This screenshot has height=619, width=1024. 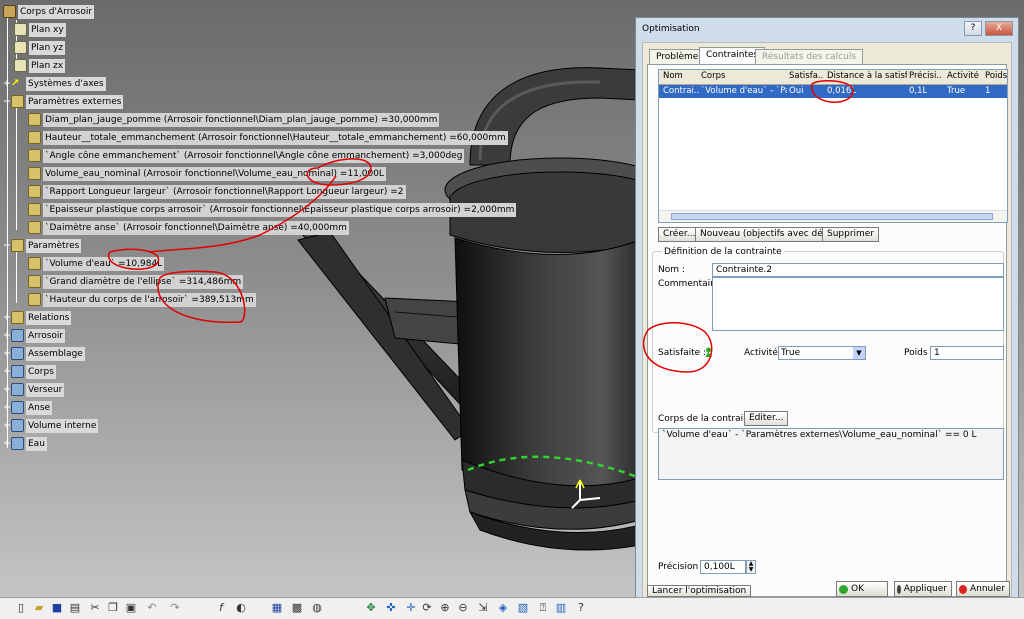 What do you see at coordinates (809, 57) in the screenshot?
I see `tab-resultats: Résultats des calculs` at bounding box center [809, 57].